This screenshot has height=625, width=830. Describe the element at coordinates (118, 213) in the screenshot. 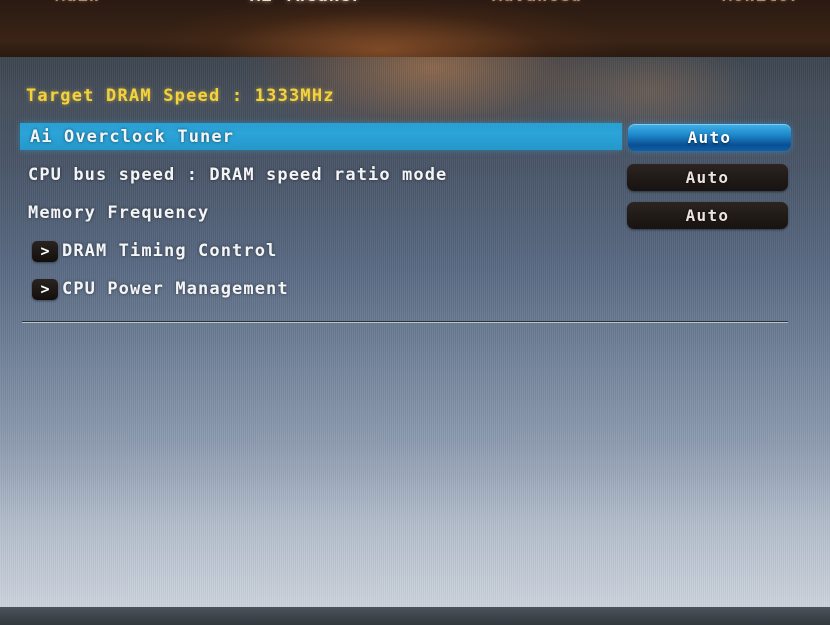

I see `setting-label-memory-frequency: Memory Frequency` at that location.